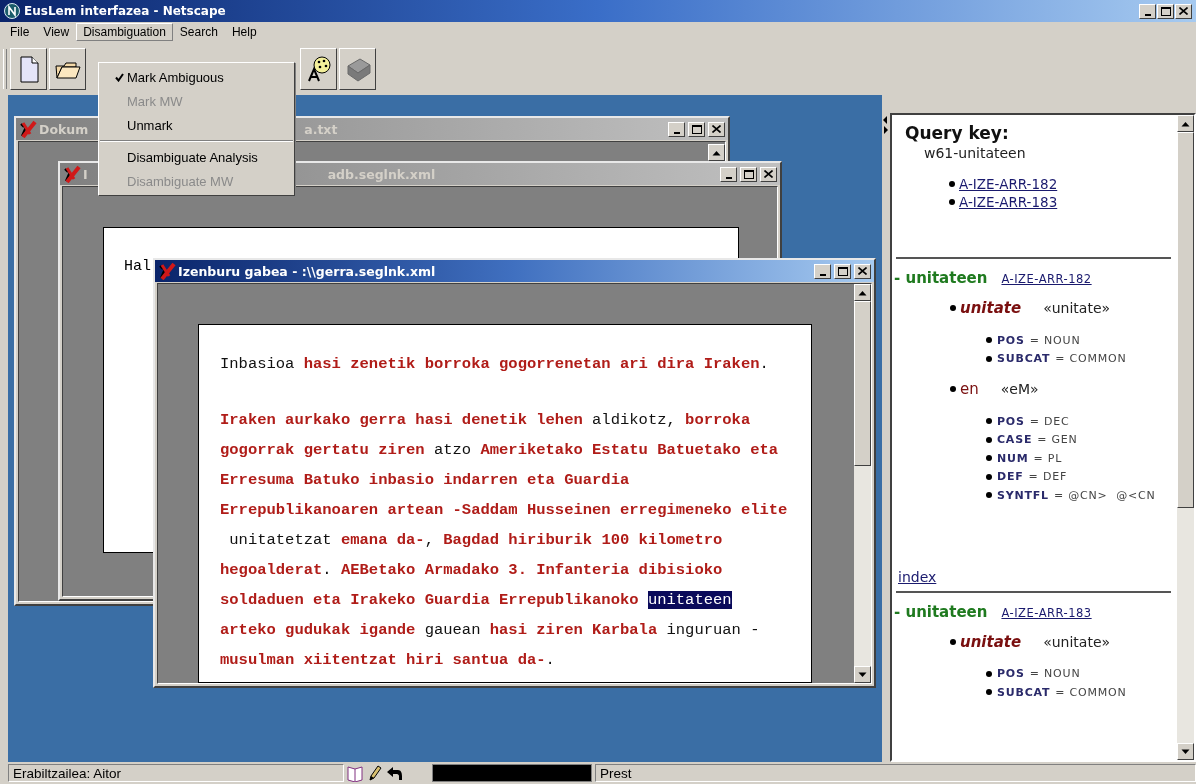 This screenshot has height=784, width=1196. I want to click on menu-item: Mark Ambiguous, so click(196, 77).